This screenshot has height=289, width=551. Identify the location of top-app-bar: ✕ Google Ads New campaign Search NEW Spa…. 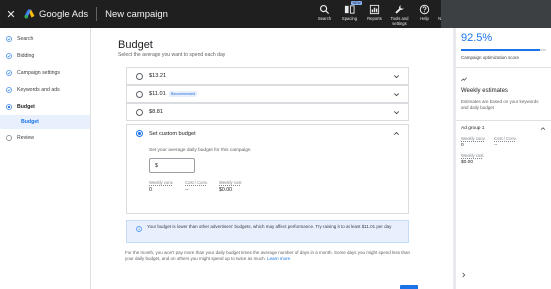
(275, 14).